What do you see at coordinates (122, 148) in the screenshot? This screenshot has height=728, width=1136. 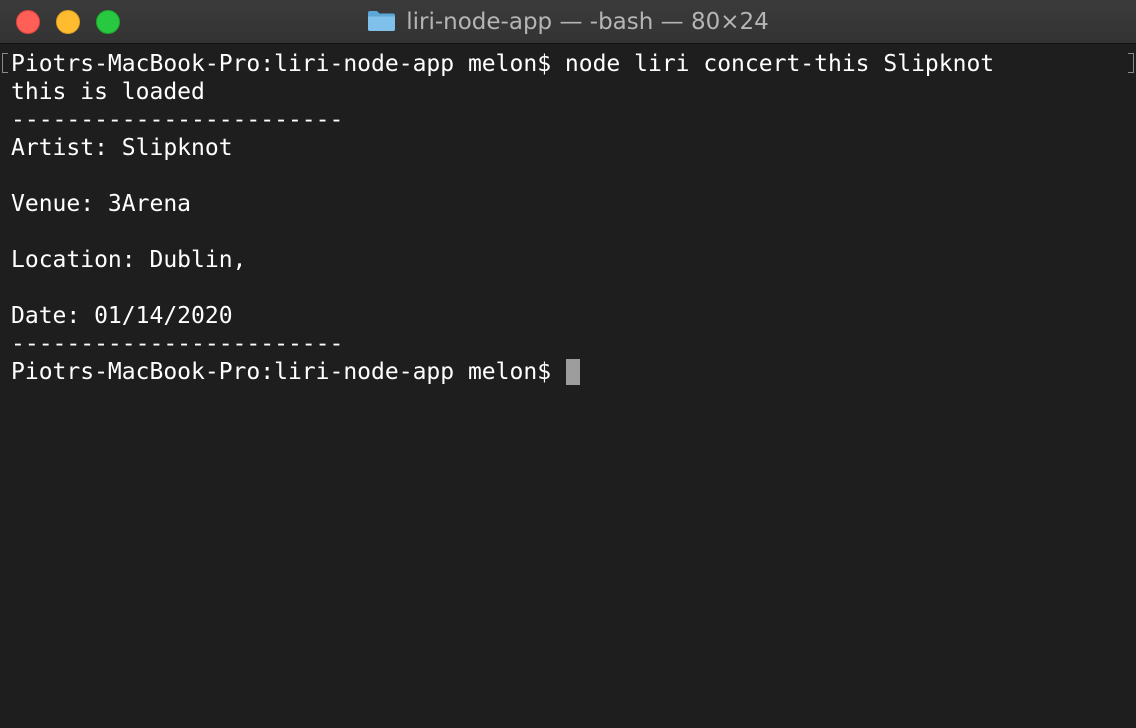 I see `terminal-line-artist: Artist: Slipknot` at bounding box center [122, 148].